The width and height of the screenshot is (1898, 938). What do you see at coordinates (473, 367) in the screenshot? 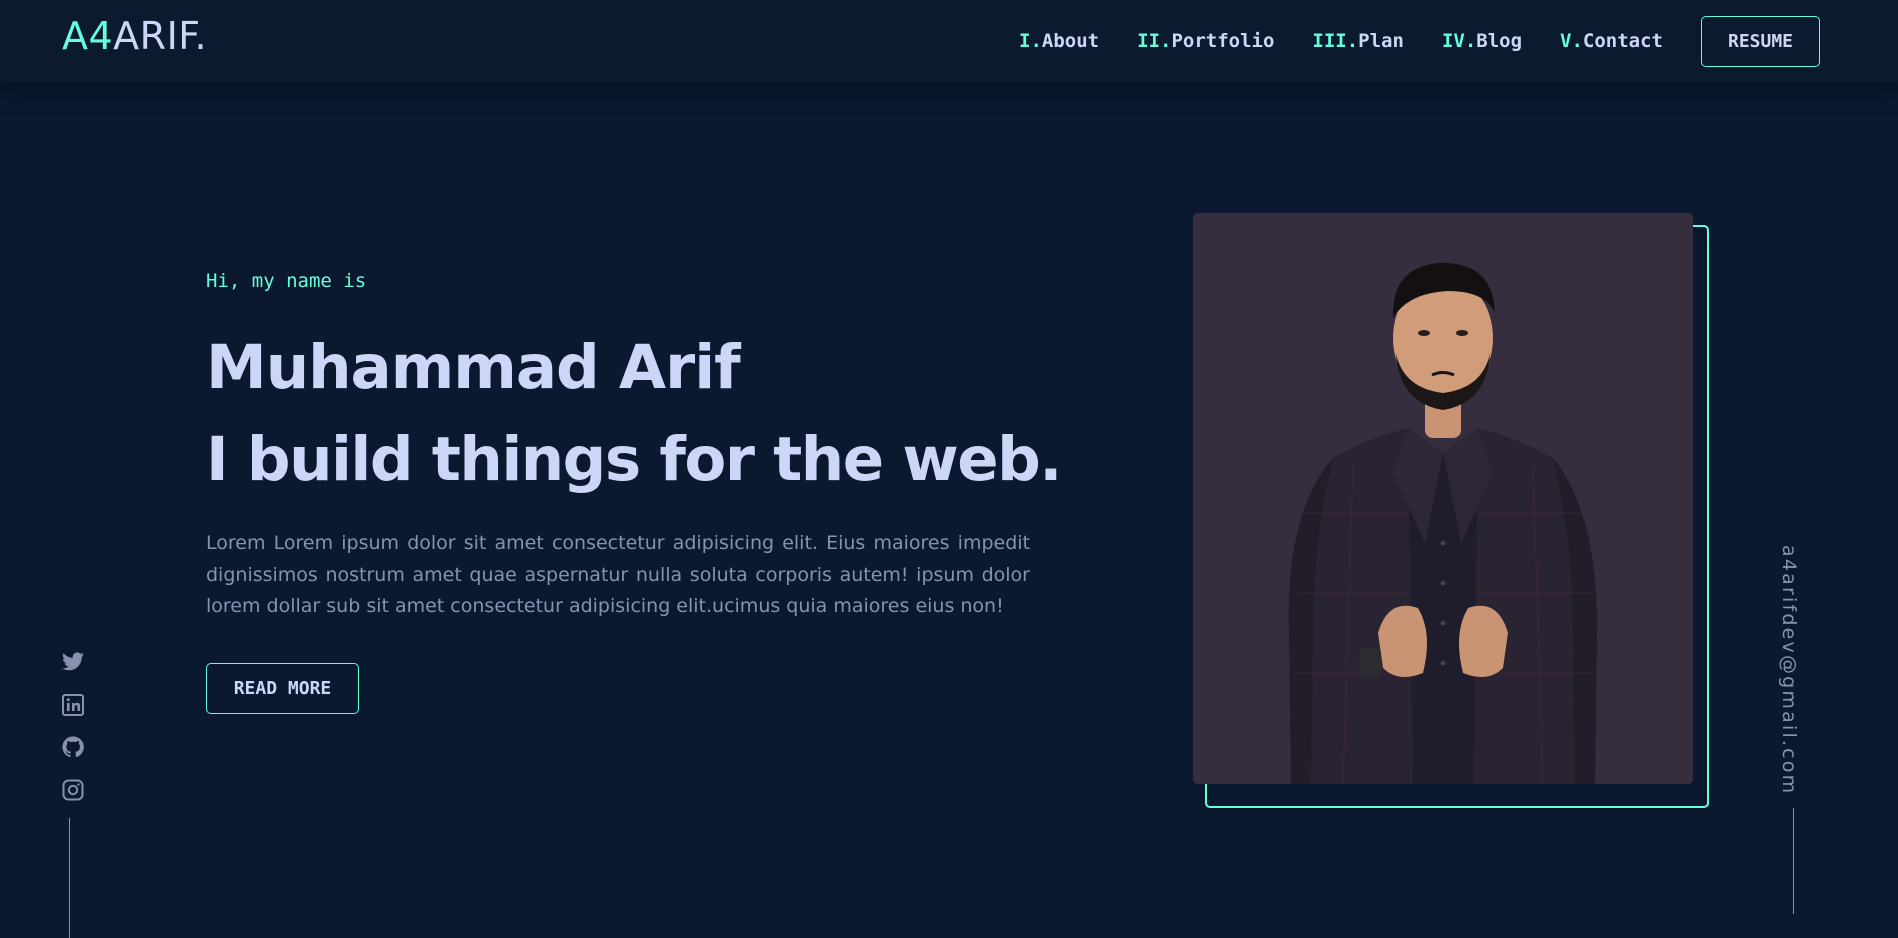
I see `hero-name: Muhammad Arif` at bounding box center [473, 367].